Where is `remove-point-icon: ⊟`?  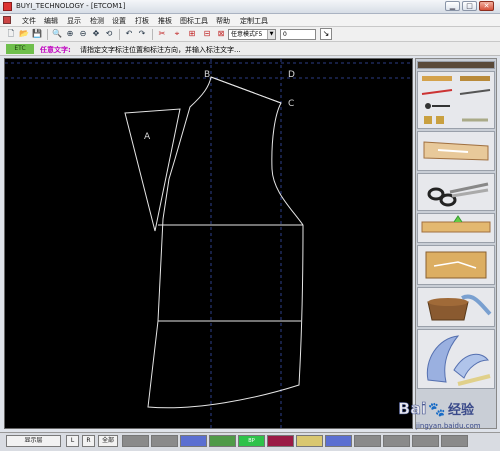
remove-point-icon: ⊟ is located at coordinates (207, 34).